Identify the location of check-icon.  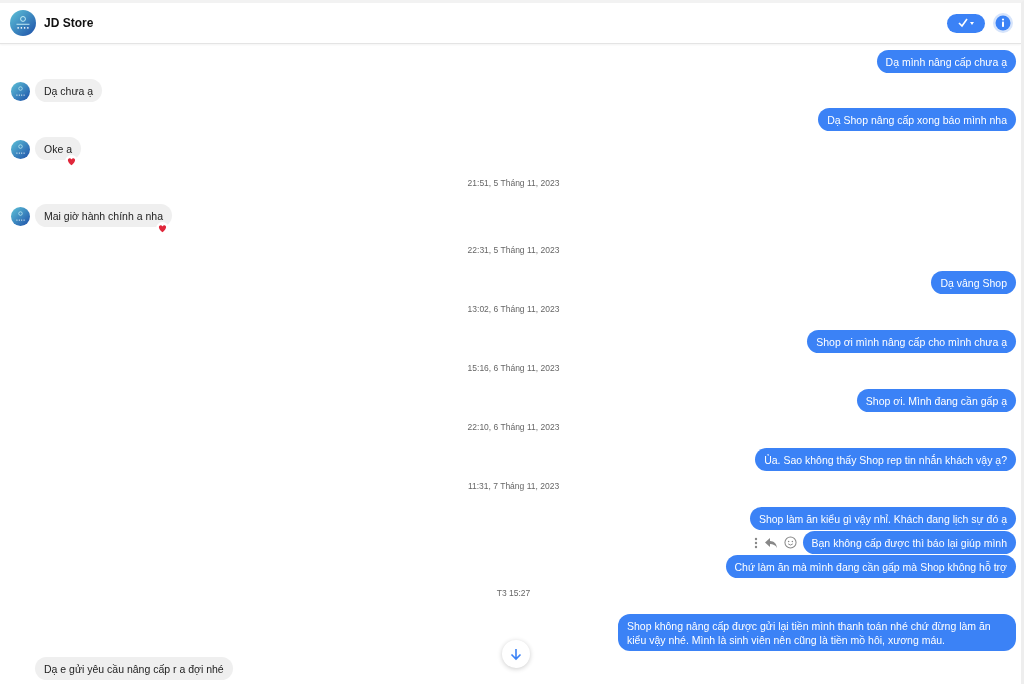
(966, 23).